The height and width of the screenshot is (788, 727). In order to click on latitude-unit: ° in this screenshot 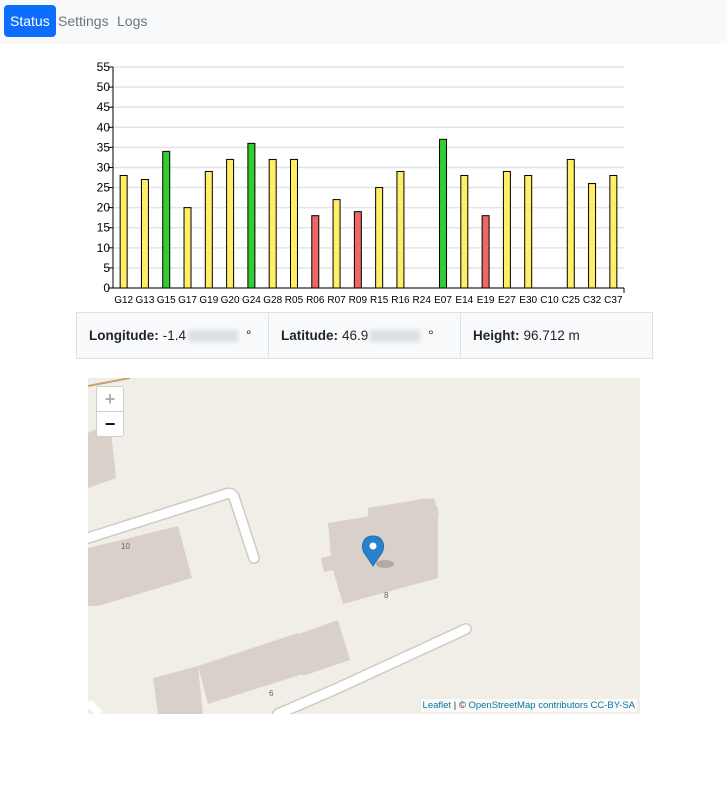, I will do `click(431, 335)`.